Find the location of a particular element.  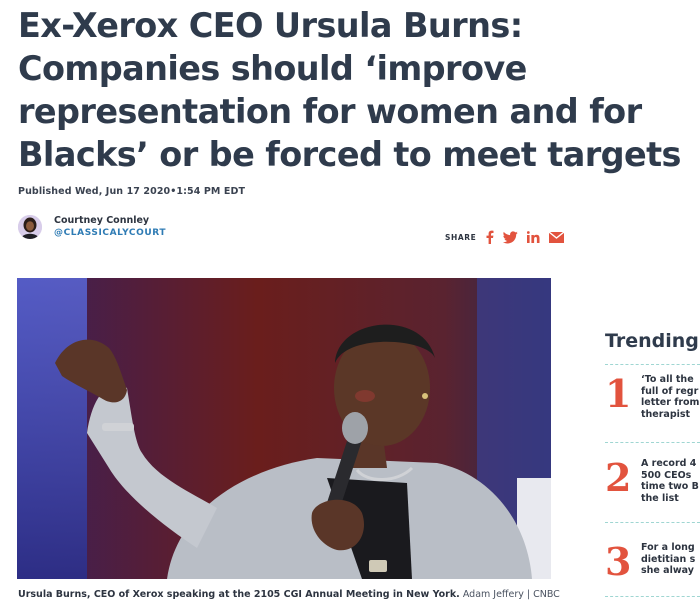

photo-credit: Adam Jeffery | CNBC is located at coordinates (511, 594).